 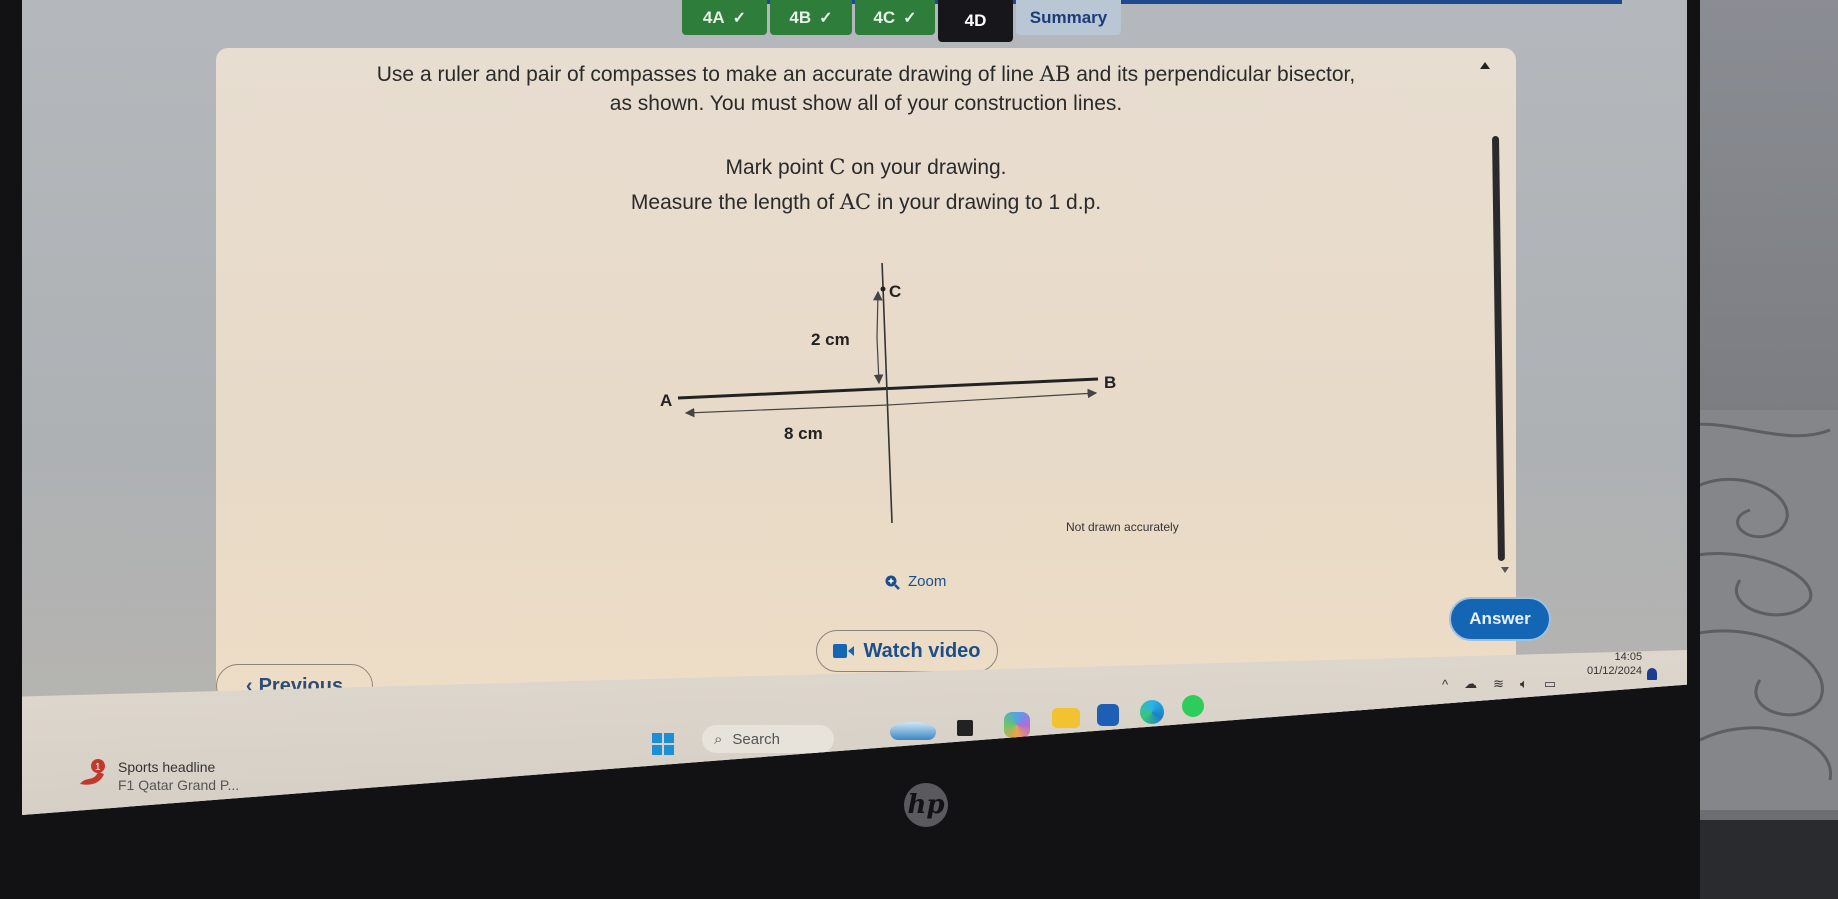 I want to click on dimension-arrow-right, so click(x=992, y=397).